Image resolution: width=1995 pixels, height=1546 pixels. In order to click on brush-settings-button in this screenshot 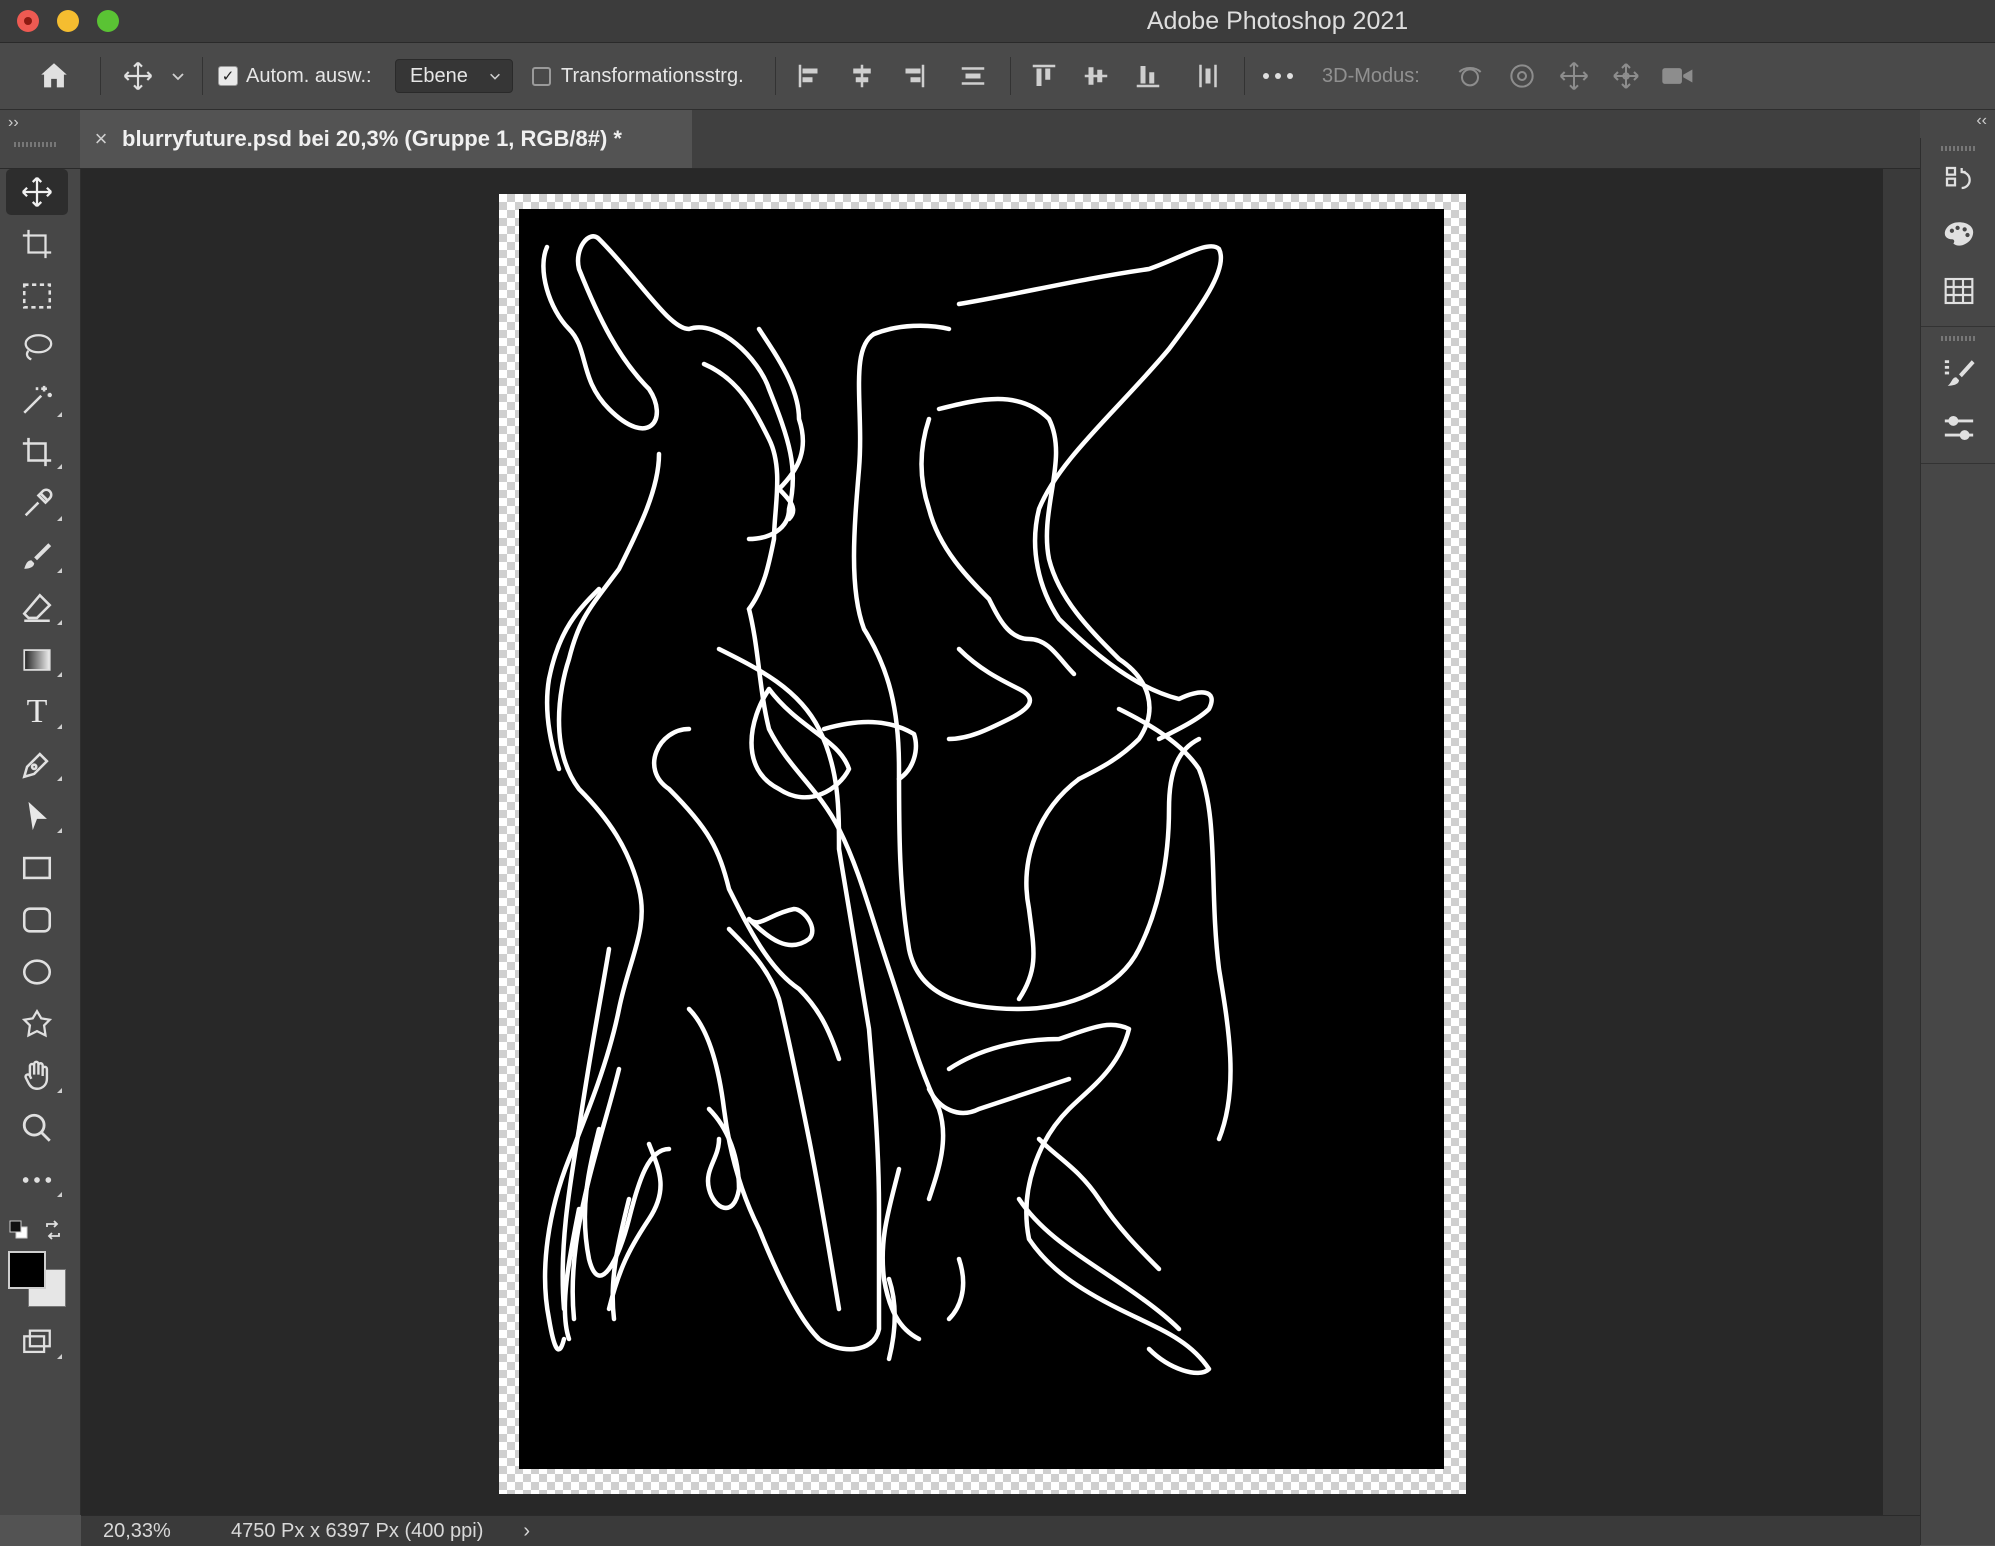, I will do `click(1959, 373)`.